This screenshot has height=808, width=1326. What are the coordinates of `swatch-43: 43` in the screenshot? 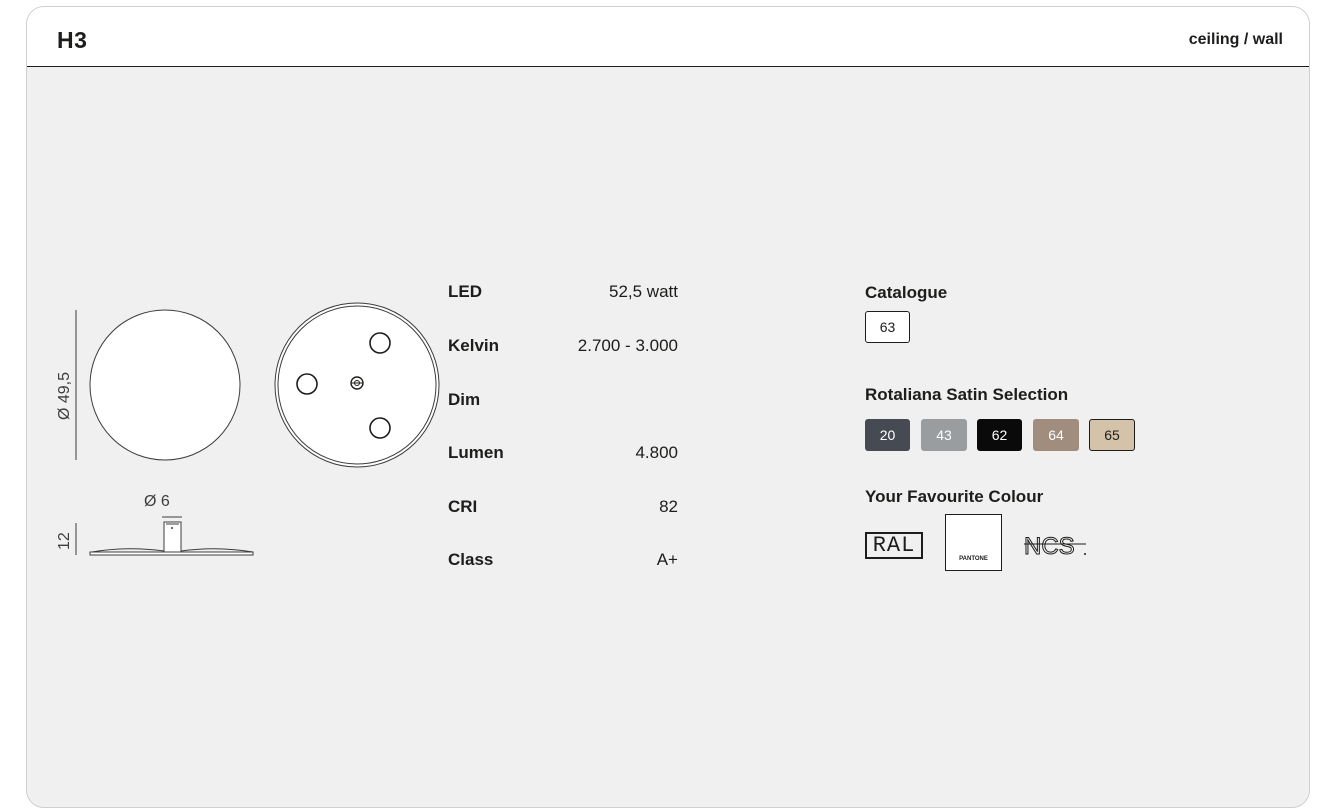 It's located at (944, 435).